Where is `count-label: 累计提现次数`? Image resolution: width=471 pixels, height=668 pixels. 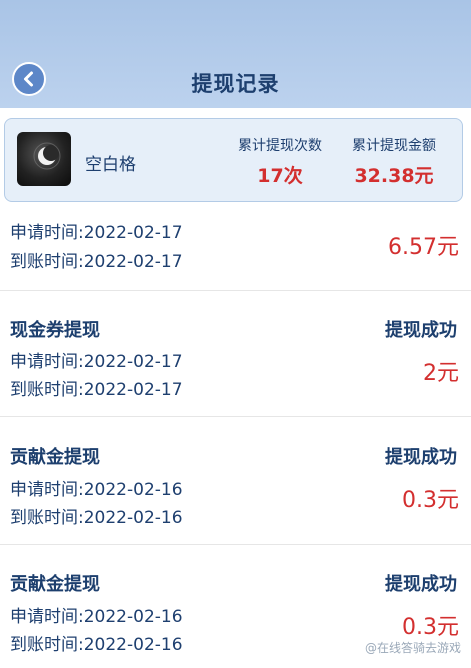
count-label: 累计提现次数 is located at coordinates (280, 146).